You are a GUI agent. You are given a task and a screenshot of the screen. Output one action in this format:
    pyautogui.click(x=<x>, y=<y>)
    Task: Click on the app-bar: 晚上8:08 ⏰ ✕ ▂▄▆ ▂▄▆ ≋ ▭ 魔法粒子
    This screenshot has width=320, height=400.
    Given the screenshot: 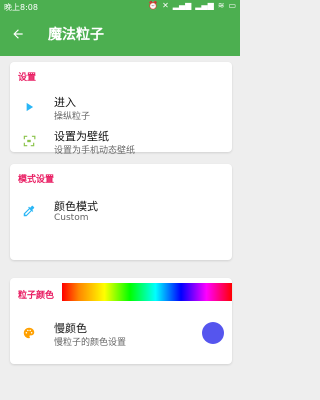 What is the action you would take?
    pyautogui.click(x=120, y=28)
    